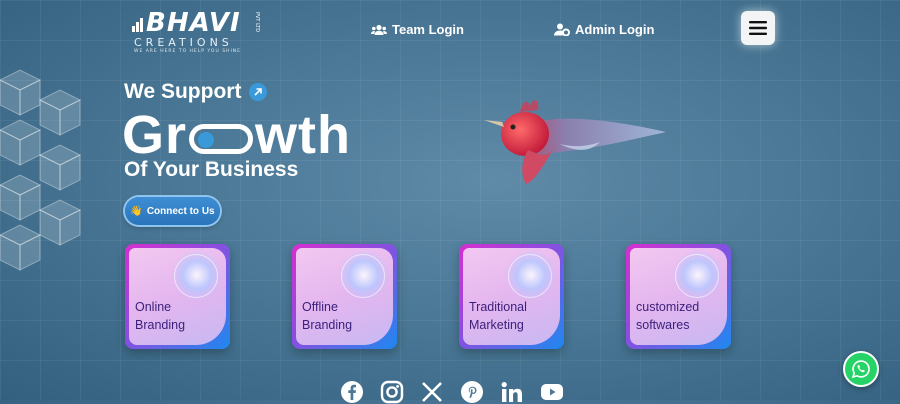  I want to click on hamburger-menu-button, so click(758, 28).